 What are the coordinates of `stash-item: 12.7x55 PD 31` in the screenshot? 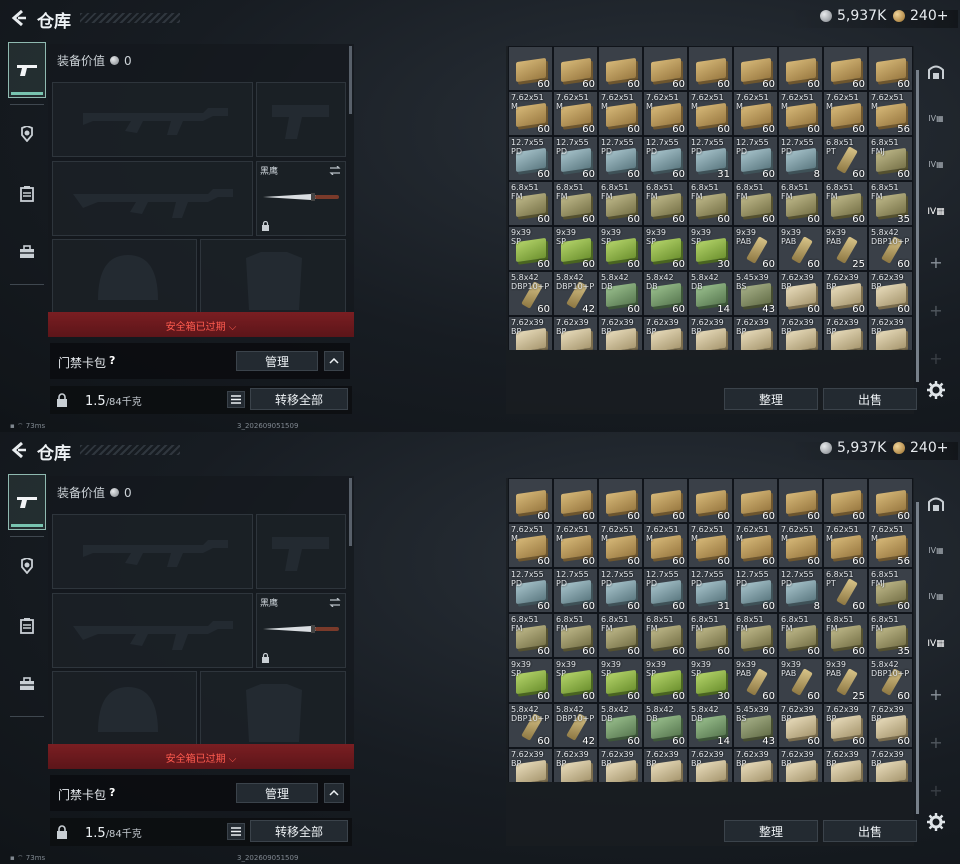 It's located at (710, 158).